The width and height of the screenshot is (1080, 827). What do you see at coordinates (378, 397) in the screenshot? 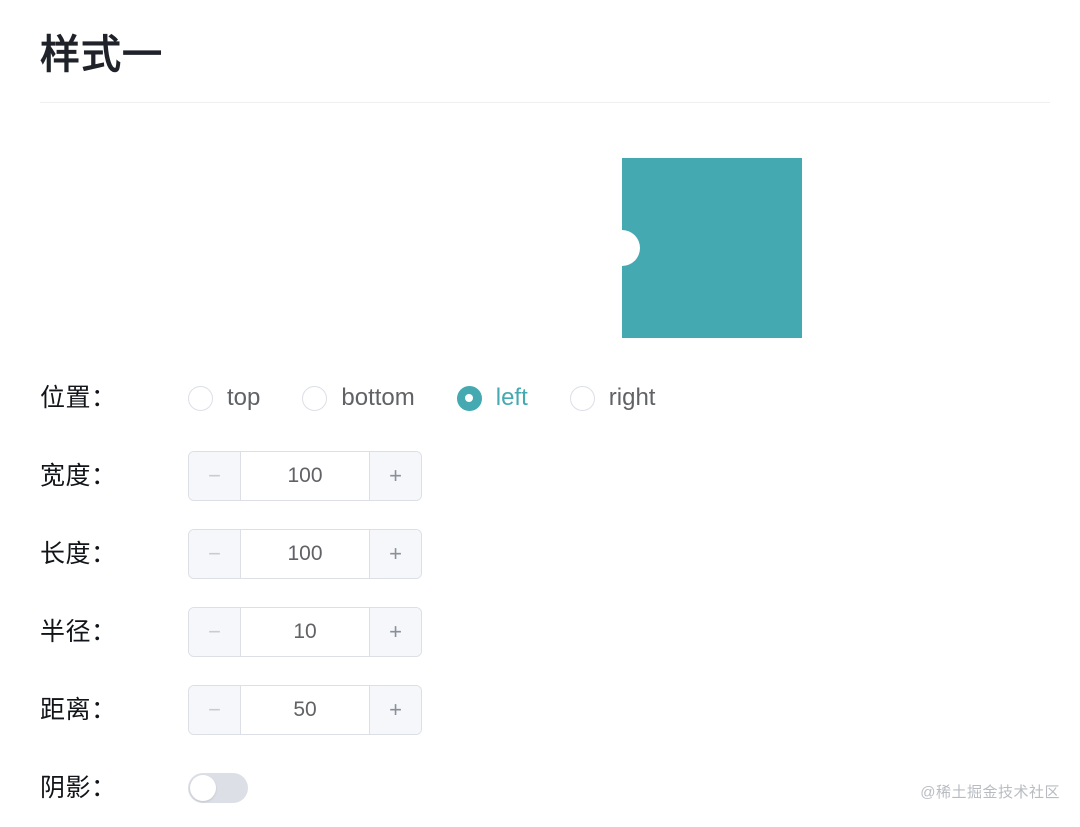
I see `radio-label-bottom: bottom` at bounding box center [378, 397].